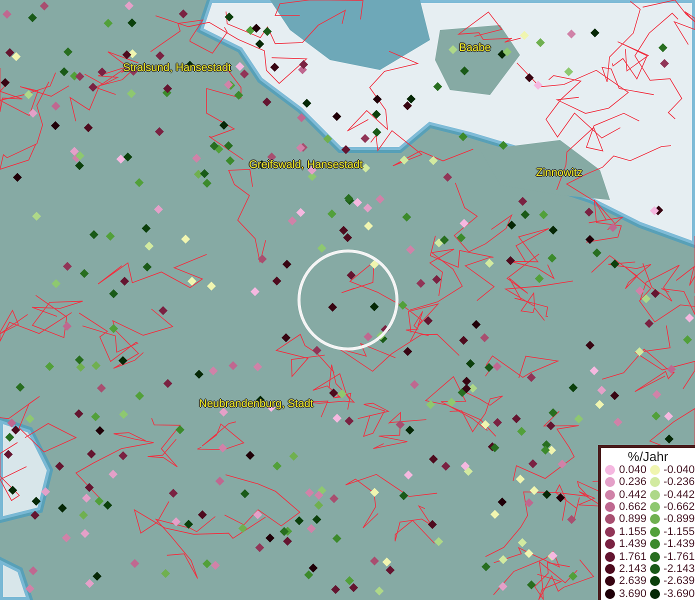  What do you see at coordinates (679, 544) in the screenshot?
I see `legend-label: -1.439` at bounding box center [679, 544].